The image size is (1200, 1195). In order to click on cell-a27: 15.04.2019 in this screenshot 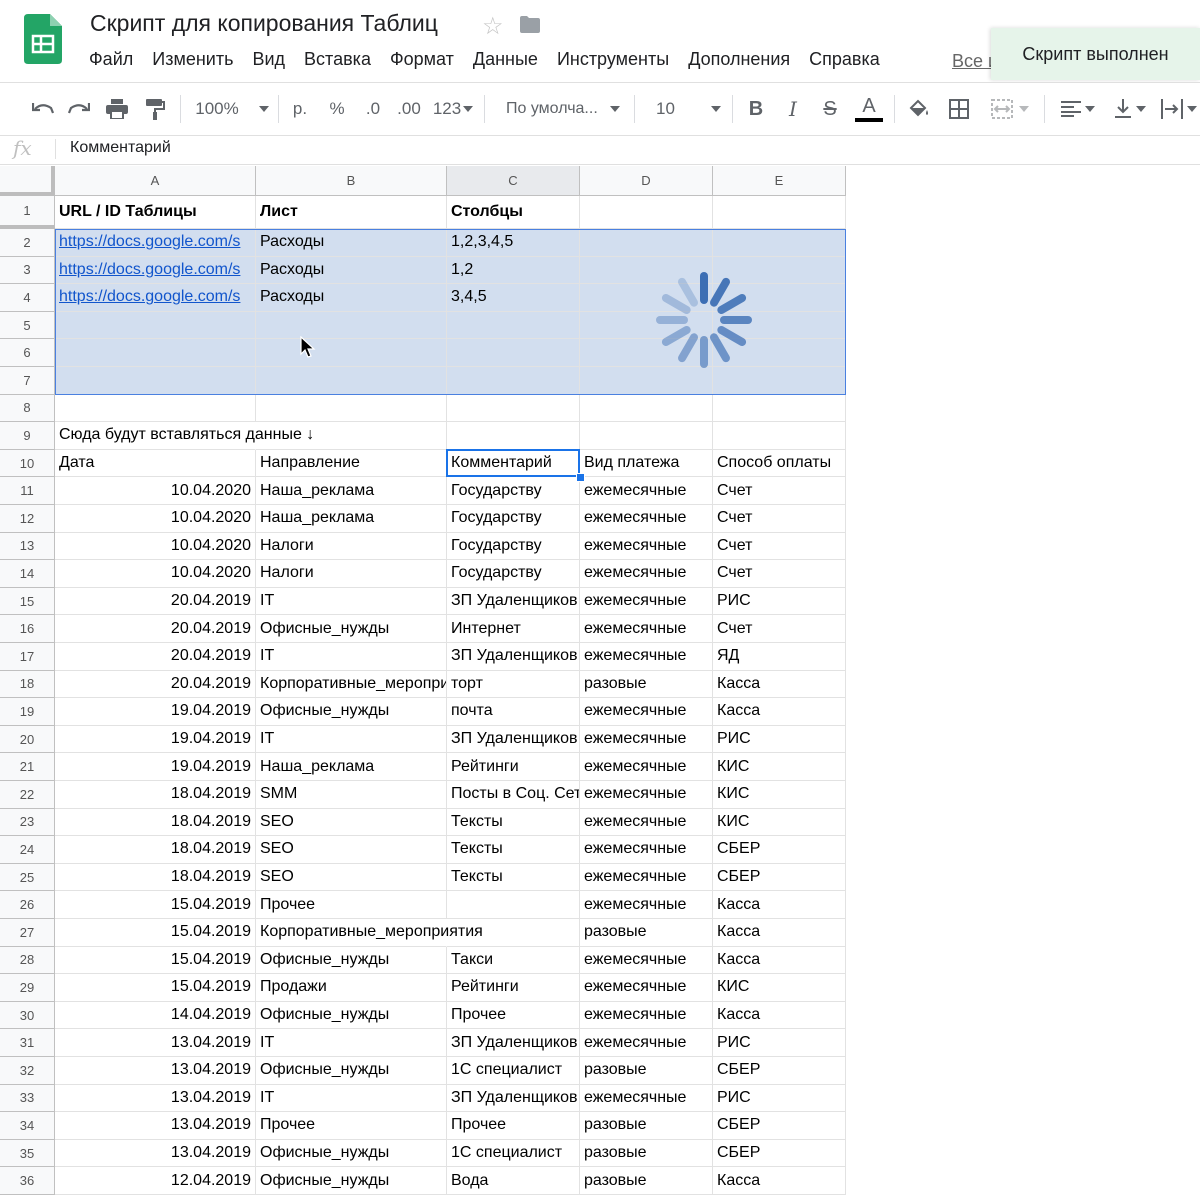, I will do `click(155, 933)`.